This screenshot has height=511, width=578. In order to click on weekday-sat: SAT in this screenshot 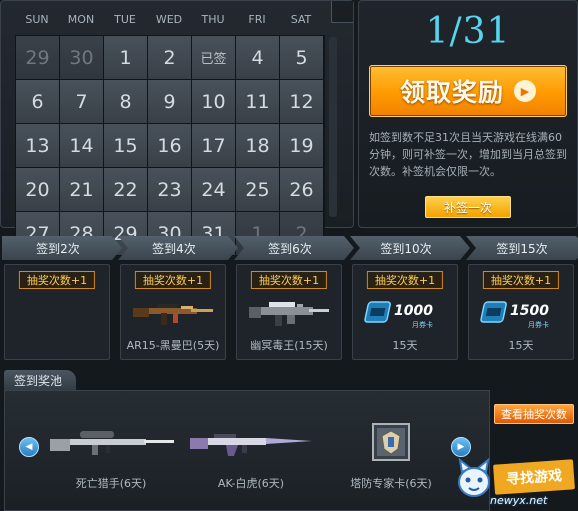, I will do `click(301, 19)`.